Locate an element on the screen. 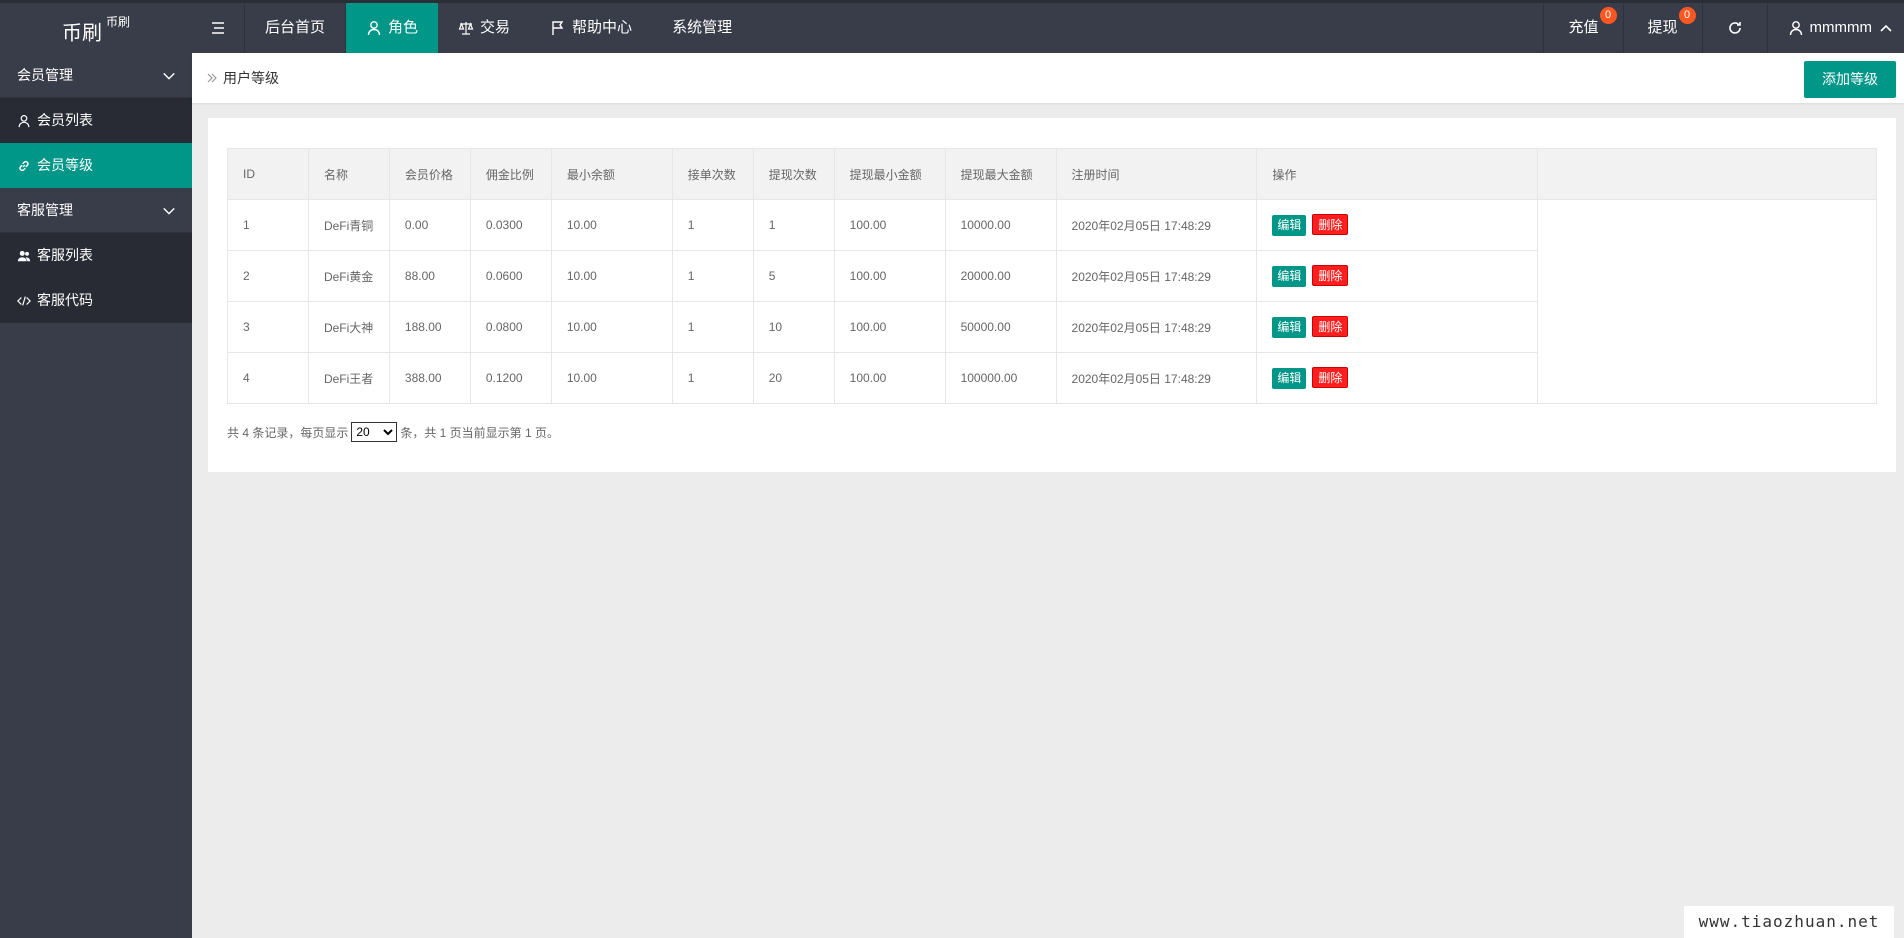 The image size is (1904, 938). column-header: 操作 is located at coordinates (1397, 174).